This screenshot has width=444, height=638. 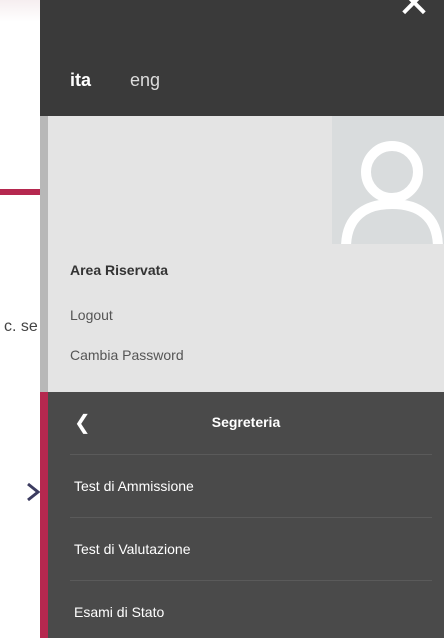 What do you see at coordinates (392, 192) in the screenshot?
I see `user-avatar-icon` at bounding box center [392, 192].